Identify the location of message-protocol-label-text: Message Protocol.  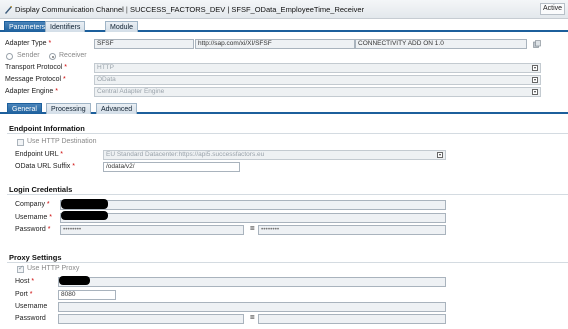
(33, 79).